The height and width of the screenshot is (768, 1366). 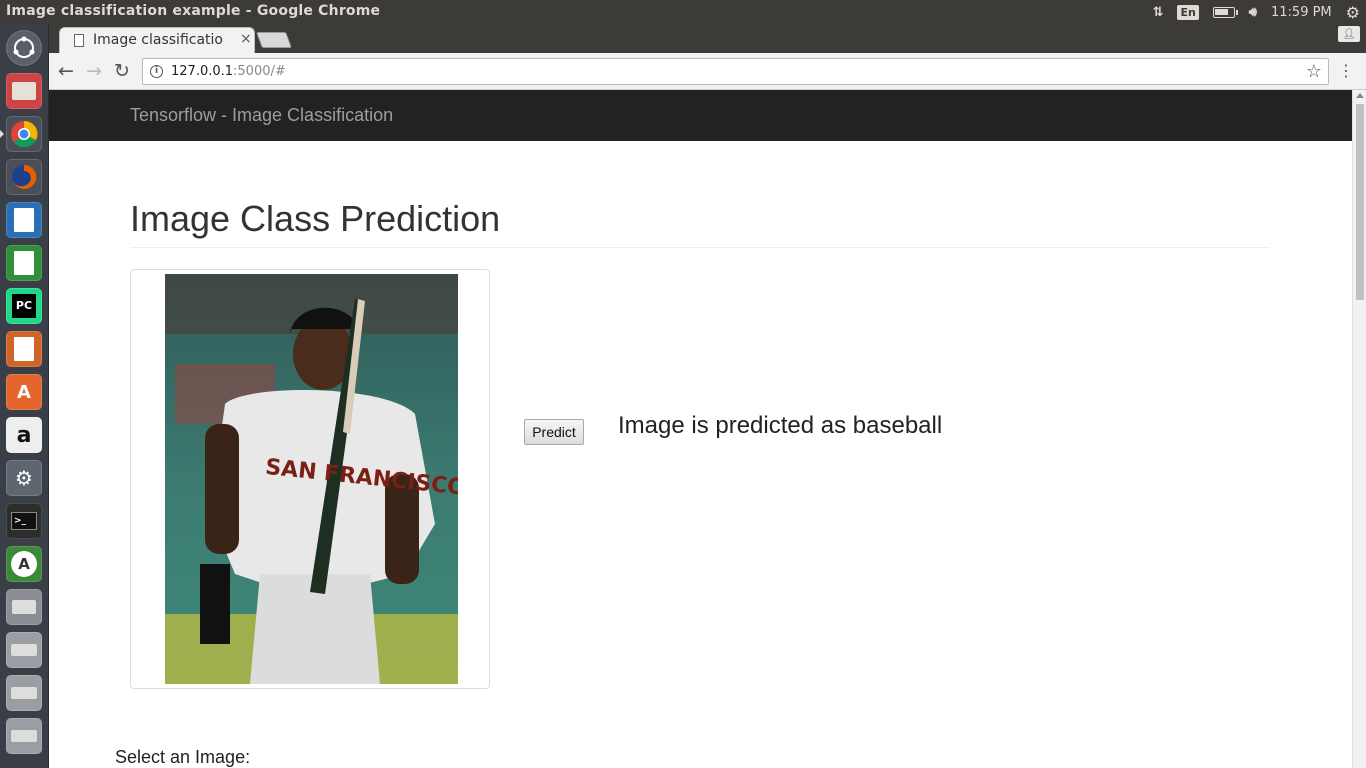 I want to click on ubuntu-dash-icon, so click(x=24, y=48).